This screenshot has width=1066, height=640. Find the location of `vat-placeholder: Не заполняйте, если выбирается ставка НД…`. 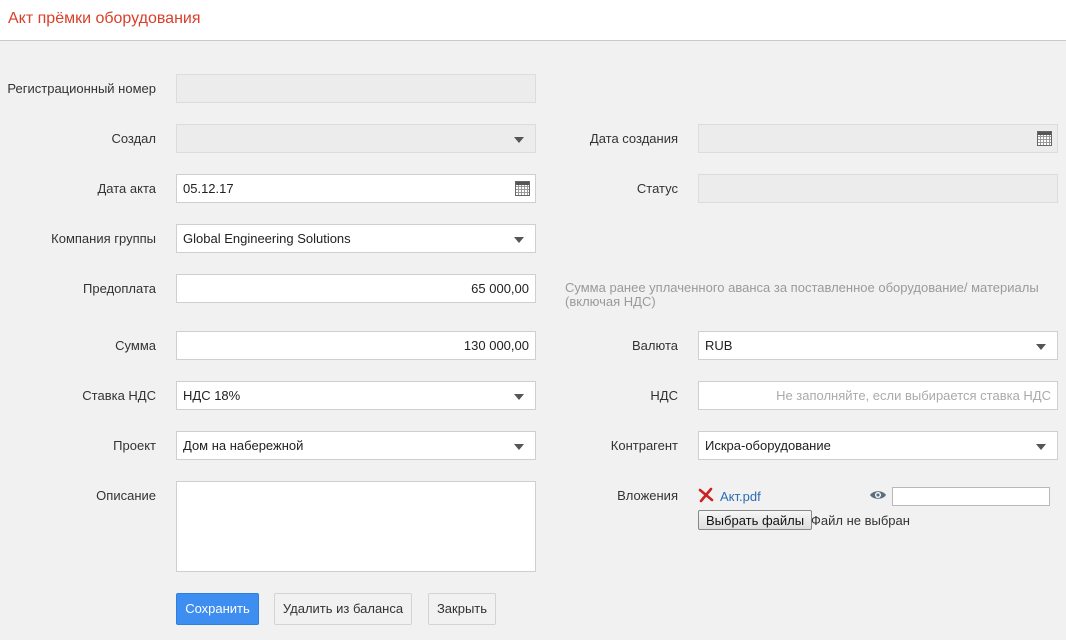

vat-placeholder: Не заполняйте, если выбирается ставка НД… is located at coordinates (913, 395).